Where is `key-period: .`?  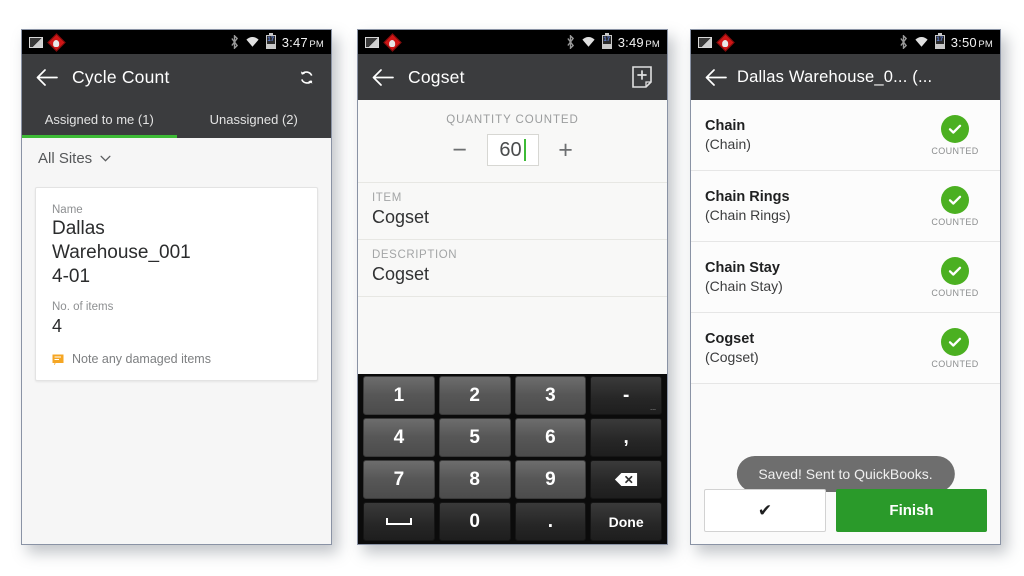
key-period: . is located at coordinates (550, 521).